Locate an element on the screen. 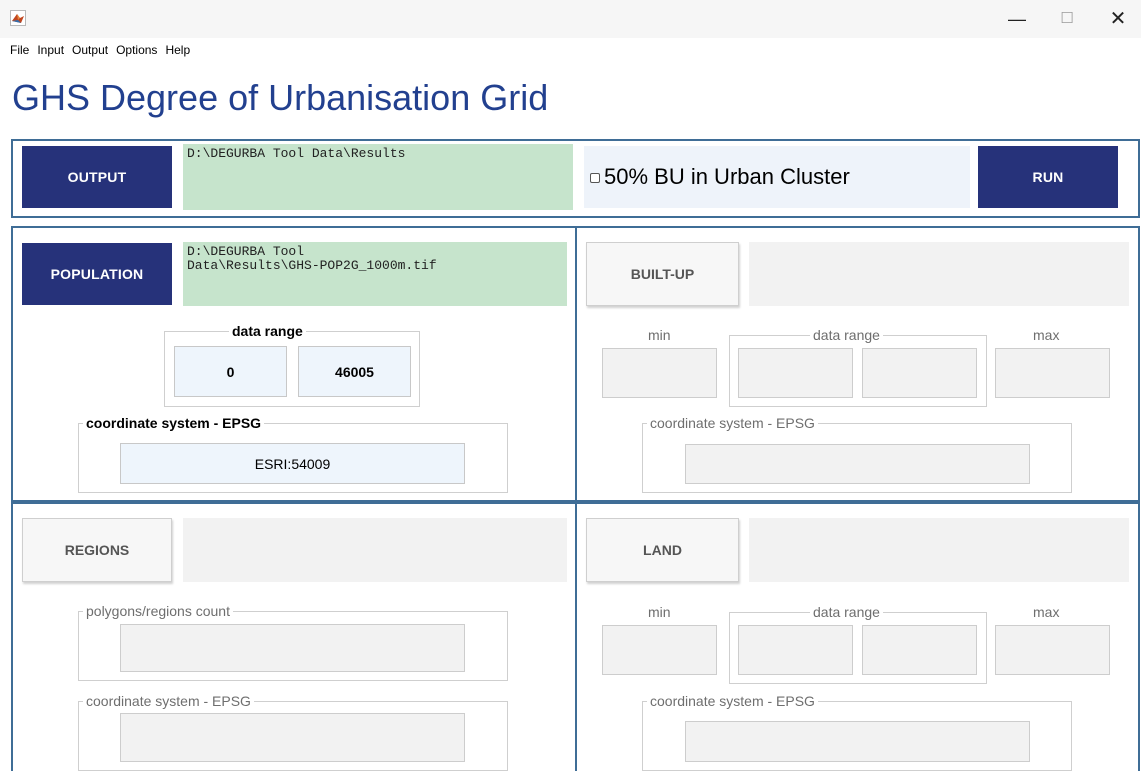 The height and width of the screenshot is (771, 1141). maximize-icon: ☐ is located at coordinates (1067, 19).